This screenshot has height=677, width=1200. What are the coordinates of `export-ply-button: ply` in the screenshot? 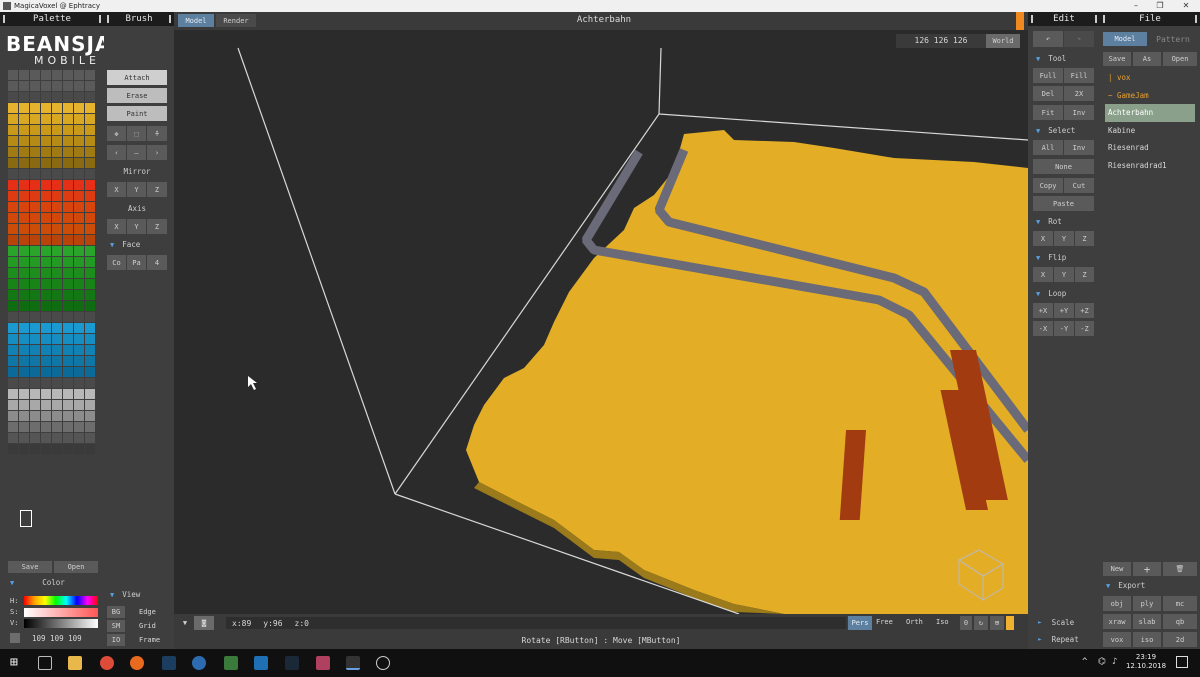 It's located at (1147, 603).